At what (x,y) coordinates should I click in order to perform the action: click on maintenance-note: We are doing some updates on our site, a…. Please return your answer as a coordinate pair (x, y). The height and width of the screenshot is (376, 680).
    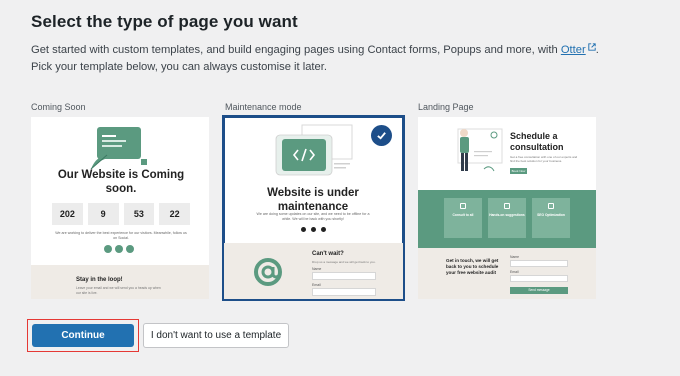
    Looking at the image, I should click on (313, 216).